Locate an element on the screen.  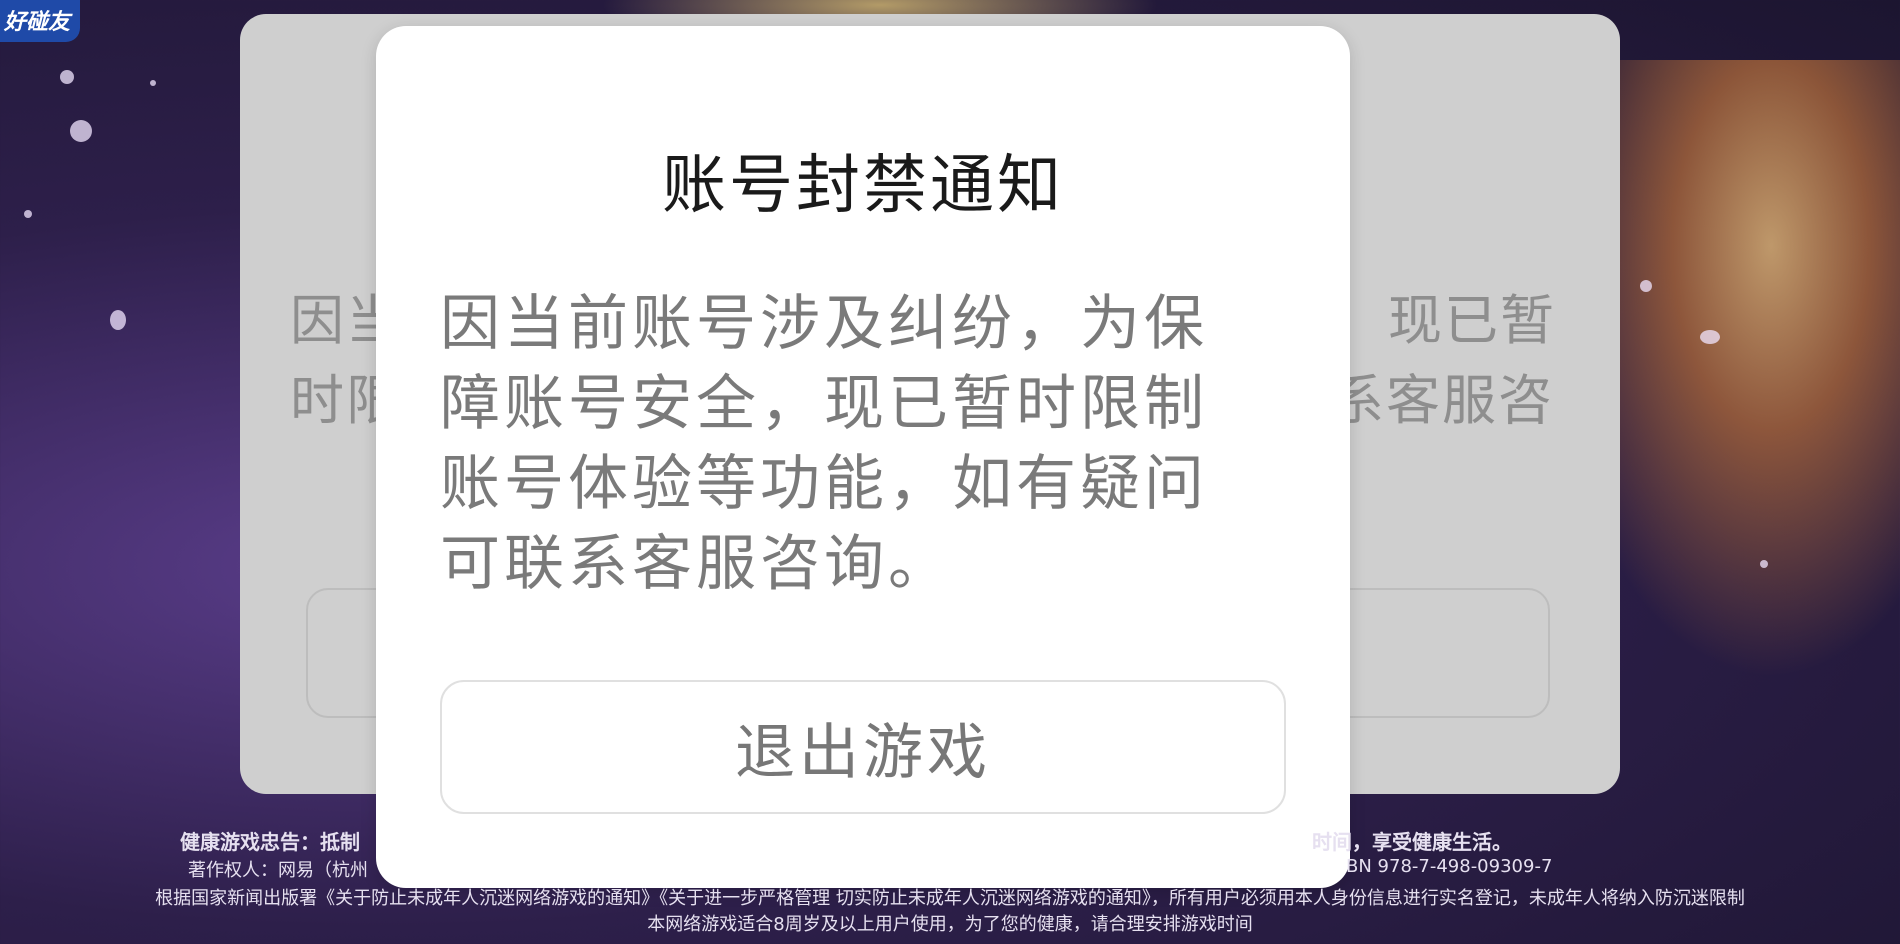
game-logo-text: 好碰友 is located at coordinates (37, 22).